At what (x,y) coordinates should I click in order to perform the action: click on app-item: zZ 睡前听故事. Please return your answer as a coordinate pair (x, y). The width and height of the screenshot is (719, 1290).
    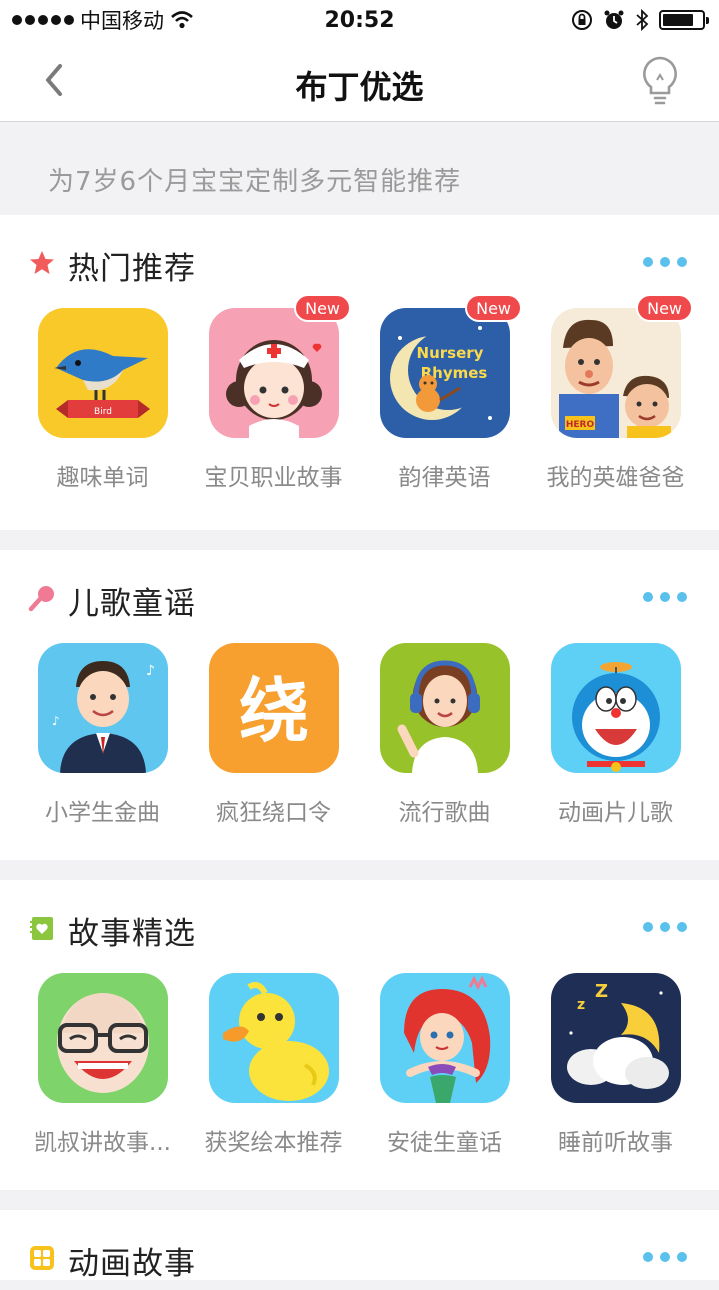
    Looking at the image, I should click on (615, 1065).